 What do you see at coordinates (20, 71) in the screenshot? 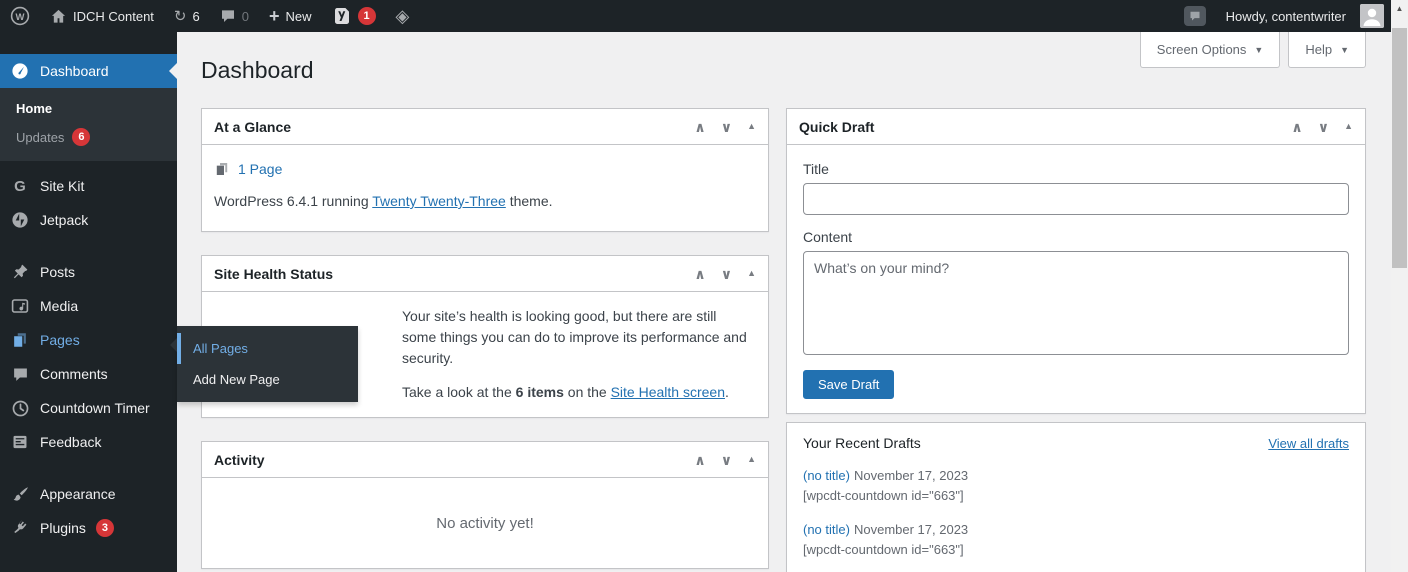
I see `dashboard-gauge-icon` at bounding box center [20, 71].